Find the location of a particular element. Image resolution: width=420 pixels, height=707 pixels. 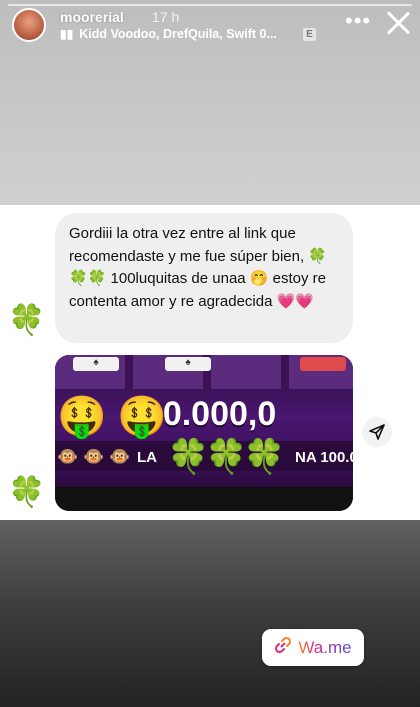

audio-wave-icon: ▮▮ is located at coordinates (67, 34).